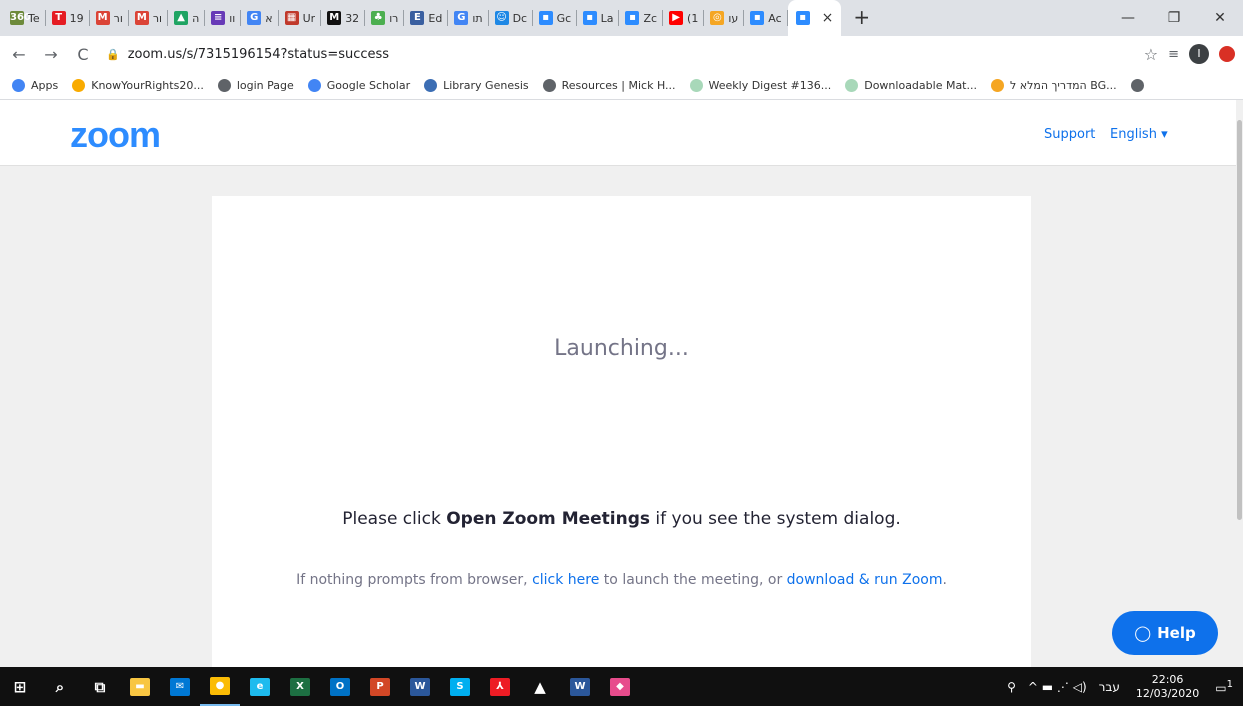 This screenshot has width=1243, height=706. What do you see at coordinates (260, 18) in the screenshot?
I see `browser-tab: Gא` at bounding box center [260, 18].